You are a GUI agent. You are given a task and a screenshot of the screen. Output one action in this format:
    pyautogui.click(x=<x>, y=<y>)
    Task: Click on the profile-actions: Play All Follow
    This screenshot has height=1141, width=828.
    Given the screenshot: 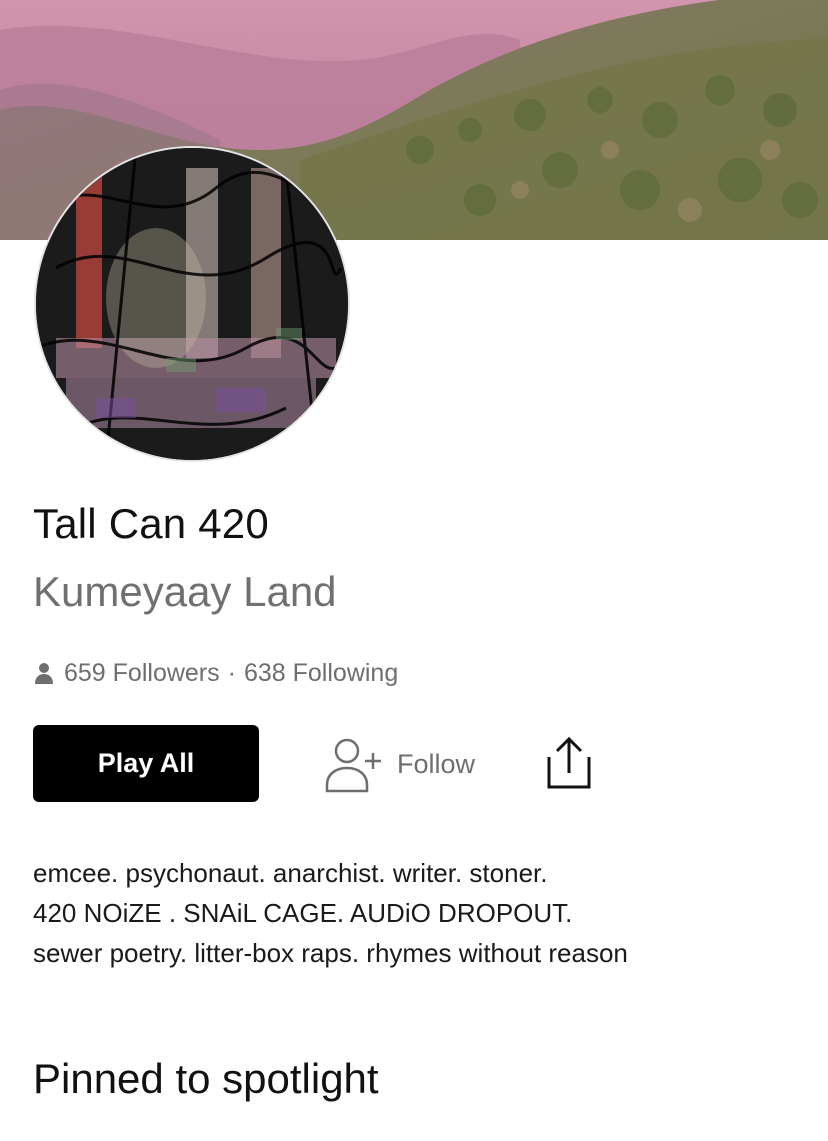 What is the action you would take?
    pyautogui.click(x=333, y=764)
    